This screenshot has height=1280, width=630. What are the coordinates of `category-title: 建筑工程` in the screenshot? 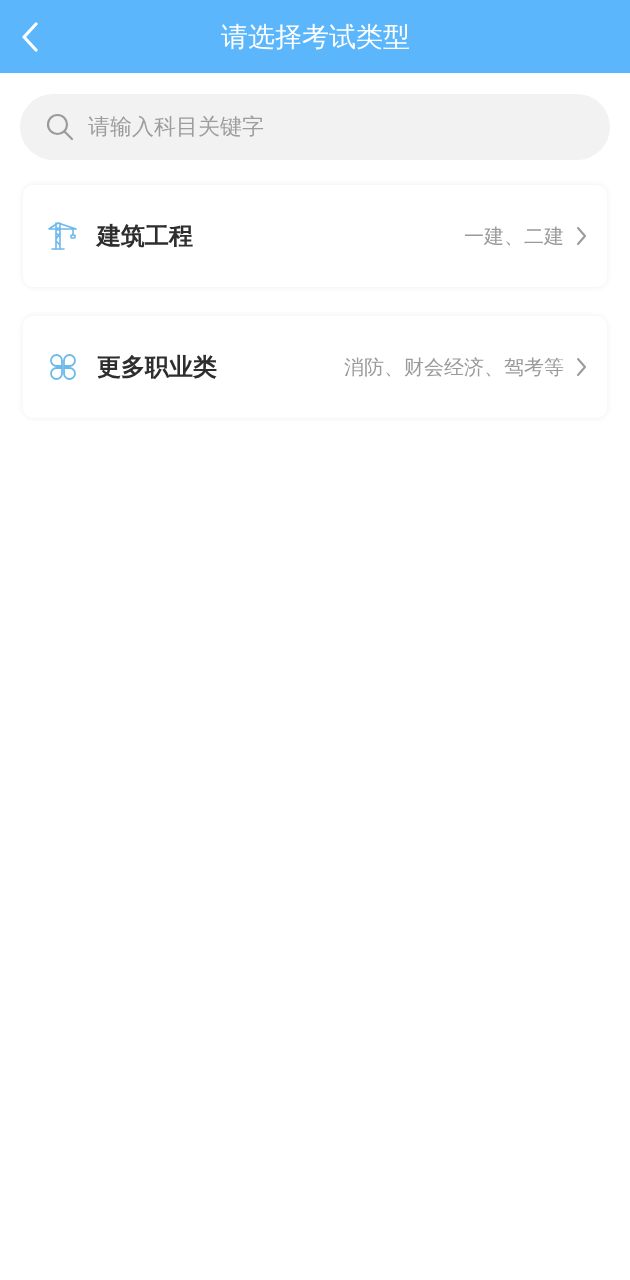 It's located at (145, 236).